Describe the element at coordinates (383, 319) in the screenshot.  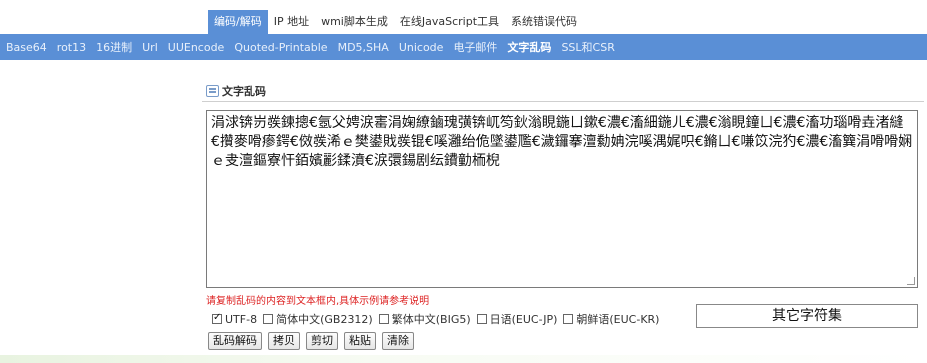
I see `big5-checkbox` at that location.